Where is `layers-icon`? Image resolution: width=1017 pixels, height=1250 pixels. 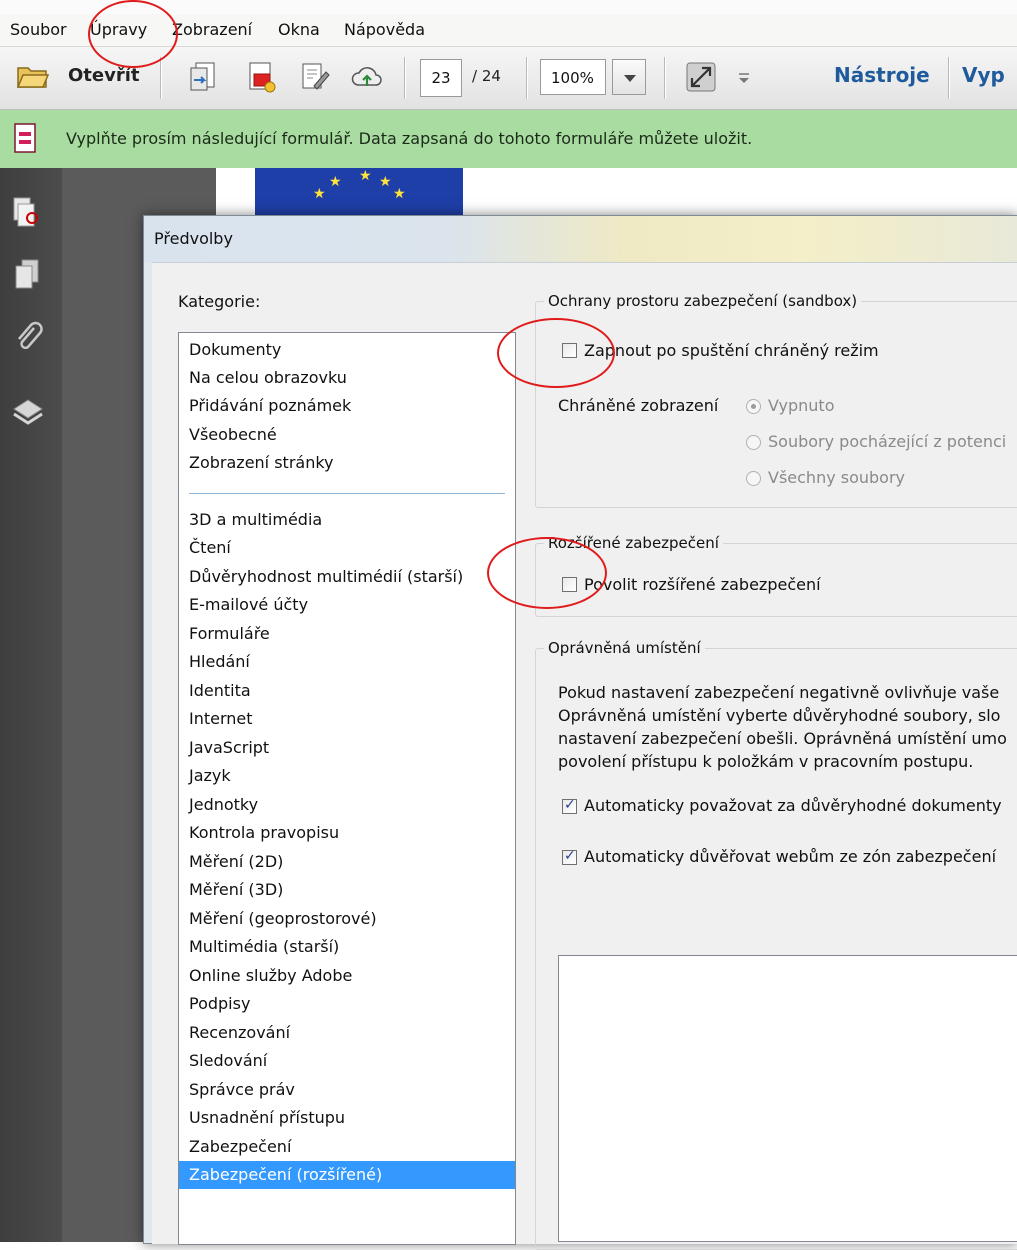 layers-icon is located at coordinates (28, 412).